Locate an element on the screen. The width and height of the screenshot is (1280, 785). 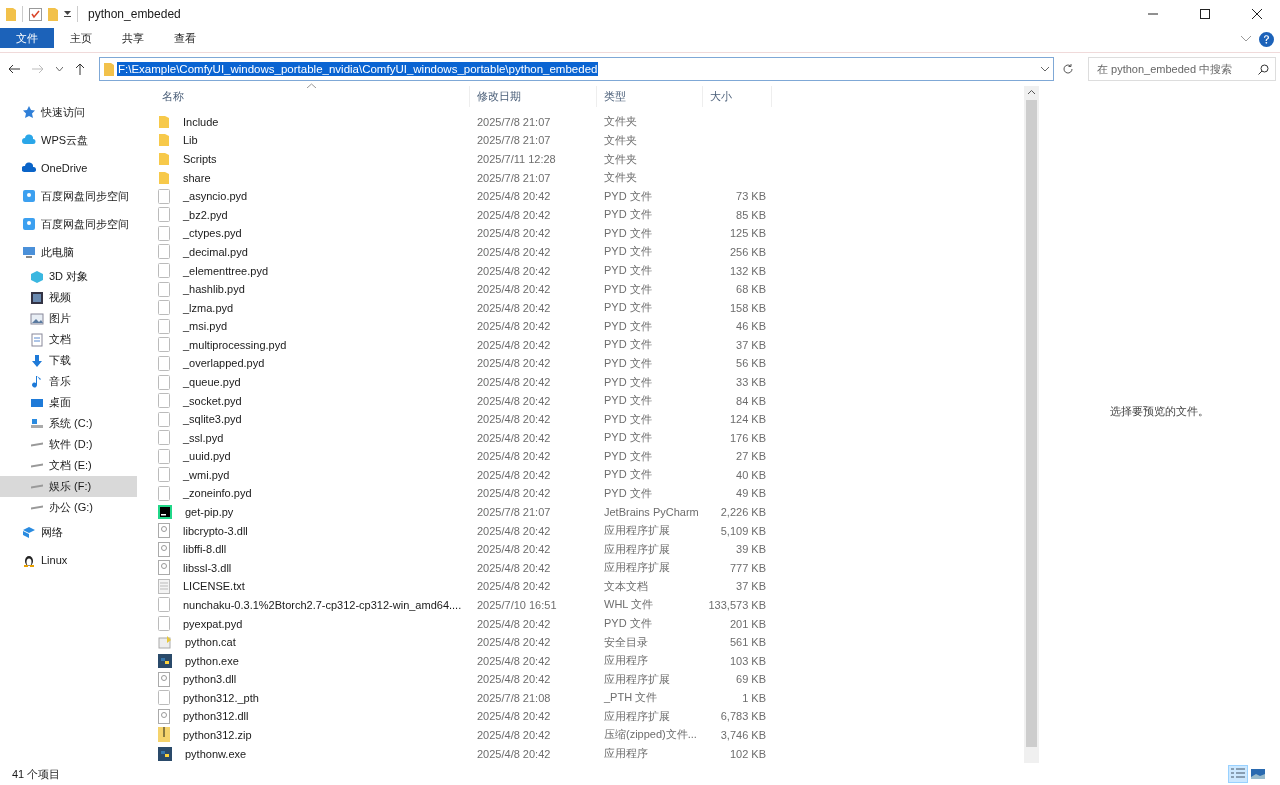
file-type: WHL 文件 is located at coordinates (629, 605).